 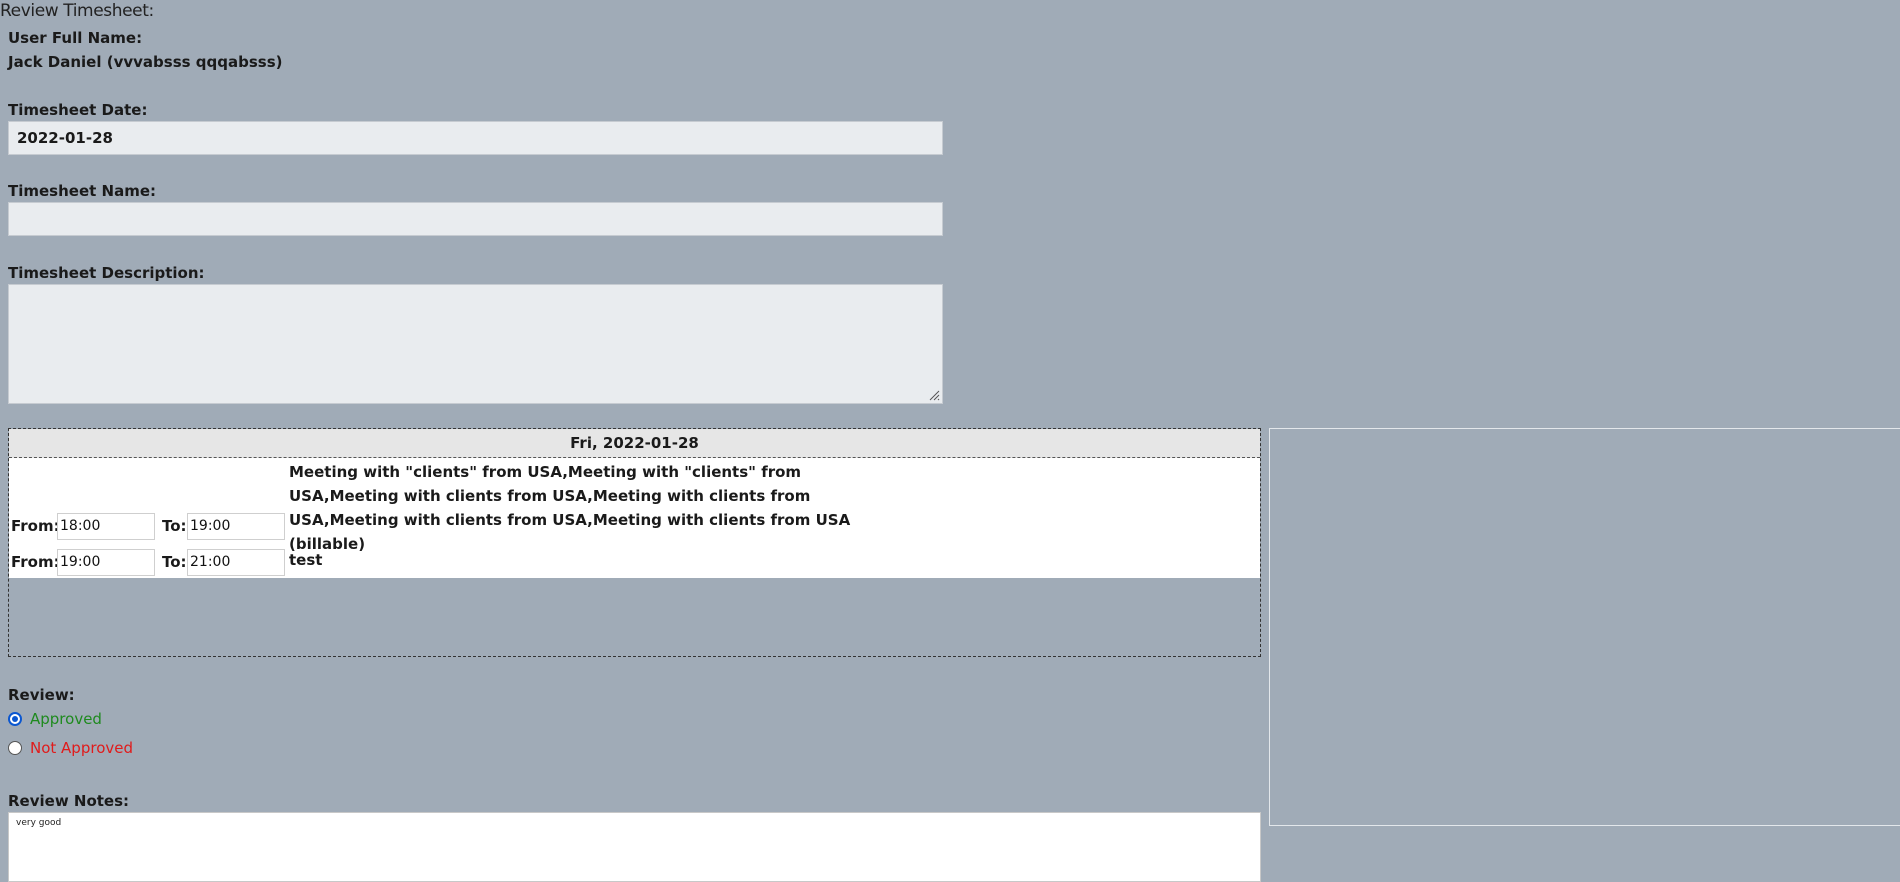 What do you see at coordinates (82, 191) in the screenshot?
I see `timesheet-name-label: Timesheet Name:` at bounding box center [82, 191].